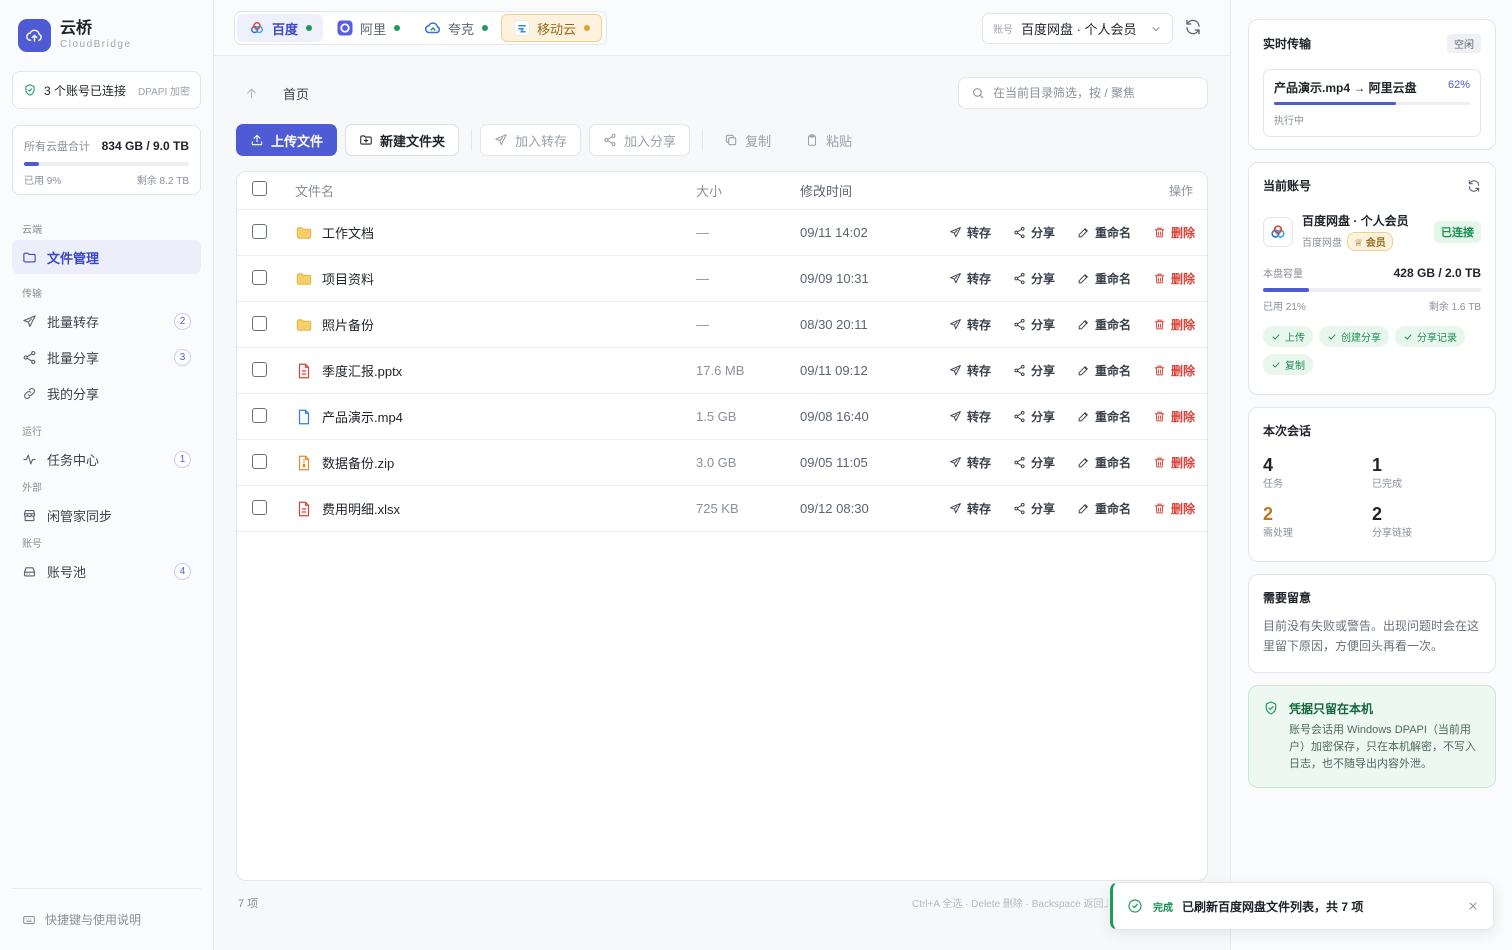 This screenshot has width=1512, height=950. I want to click on table-row: 数据备份.zip 3.0 GB 09/05 11:05 转存 分享 重命名 删除, so click(722, 463).